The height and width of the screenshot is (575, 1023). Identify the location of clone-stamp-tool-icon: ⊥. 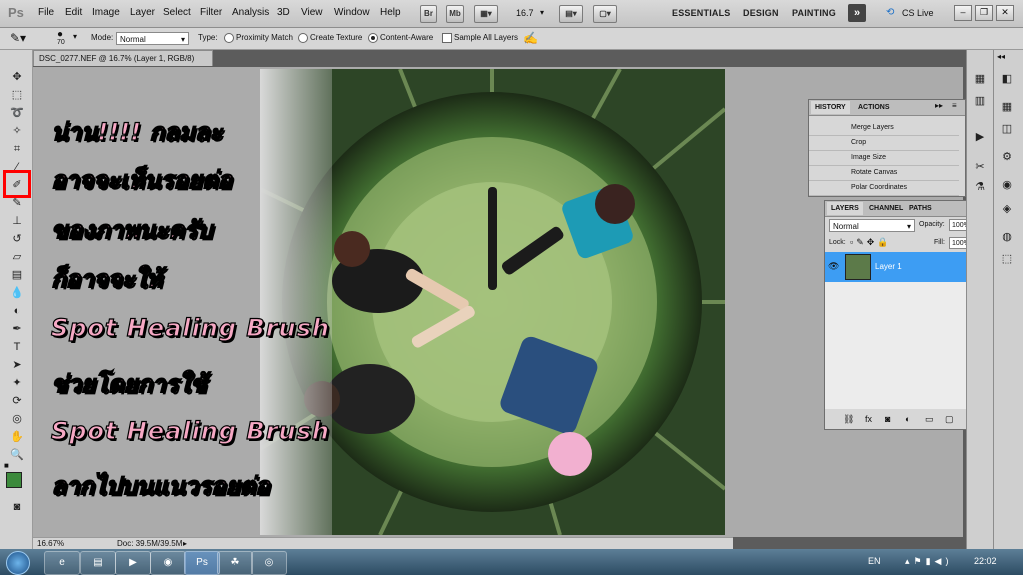
(17, 221).